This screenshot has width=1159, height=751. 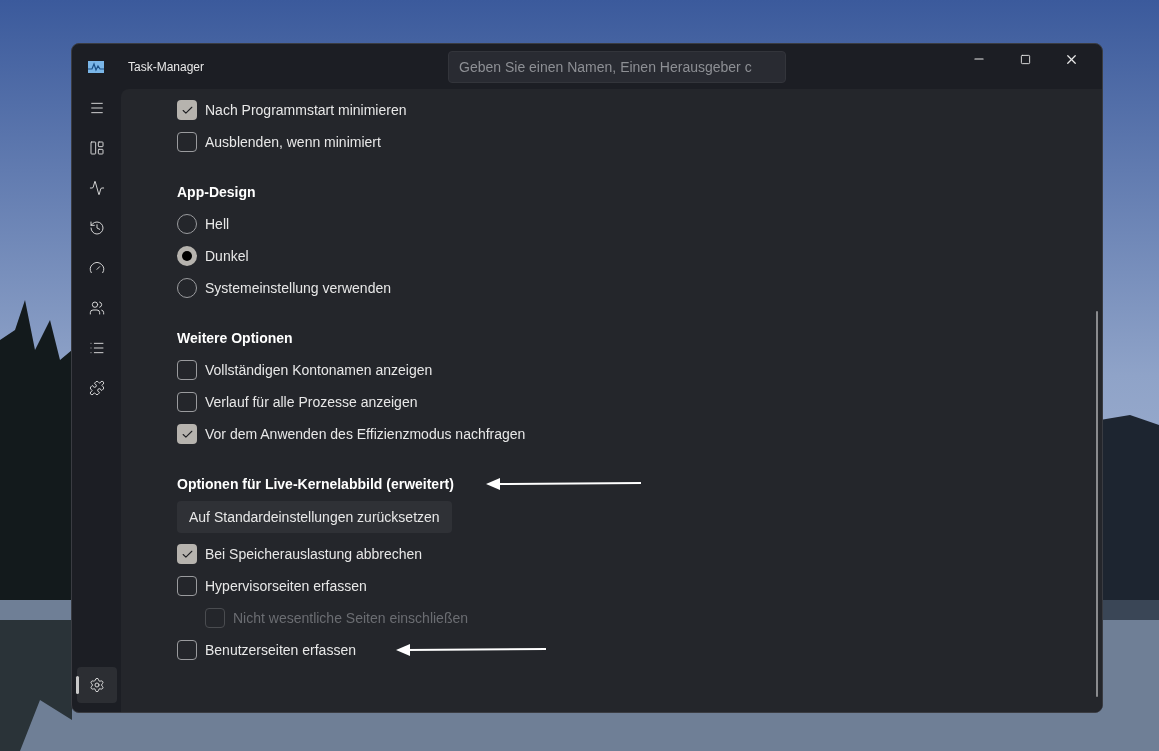 What do you see at coordinates (365, 434) in the screenshot?
I see `option-label: Vor dem Anwenden des Effizienzmodus nachfragen` at bounding box center [365, 434].